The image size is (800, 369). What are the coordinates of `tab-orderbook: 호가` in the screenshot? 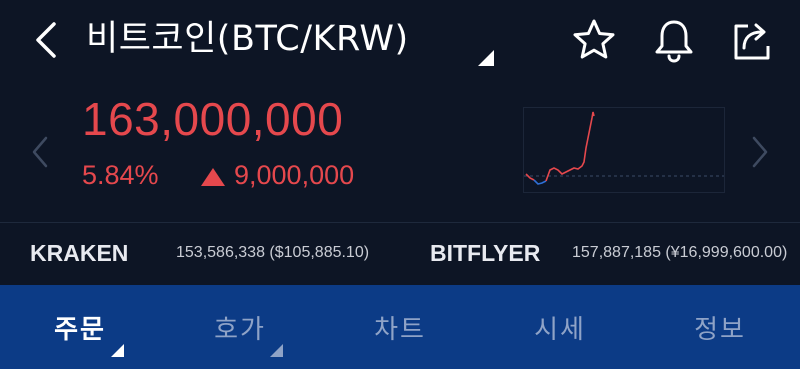 It's located at (240, 327).